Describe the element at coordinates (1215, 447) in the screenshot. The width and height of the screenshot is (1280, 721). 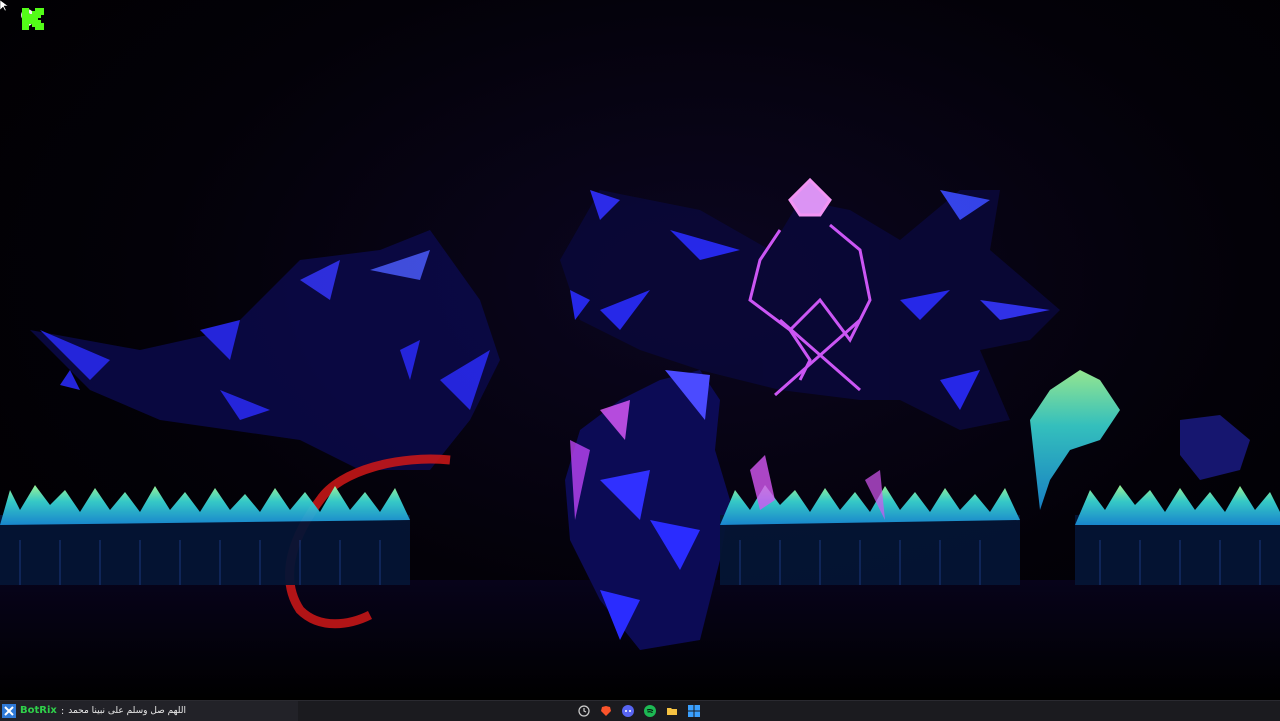
I see `right-blob` at that location.